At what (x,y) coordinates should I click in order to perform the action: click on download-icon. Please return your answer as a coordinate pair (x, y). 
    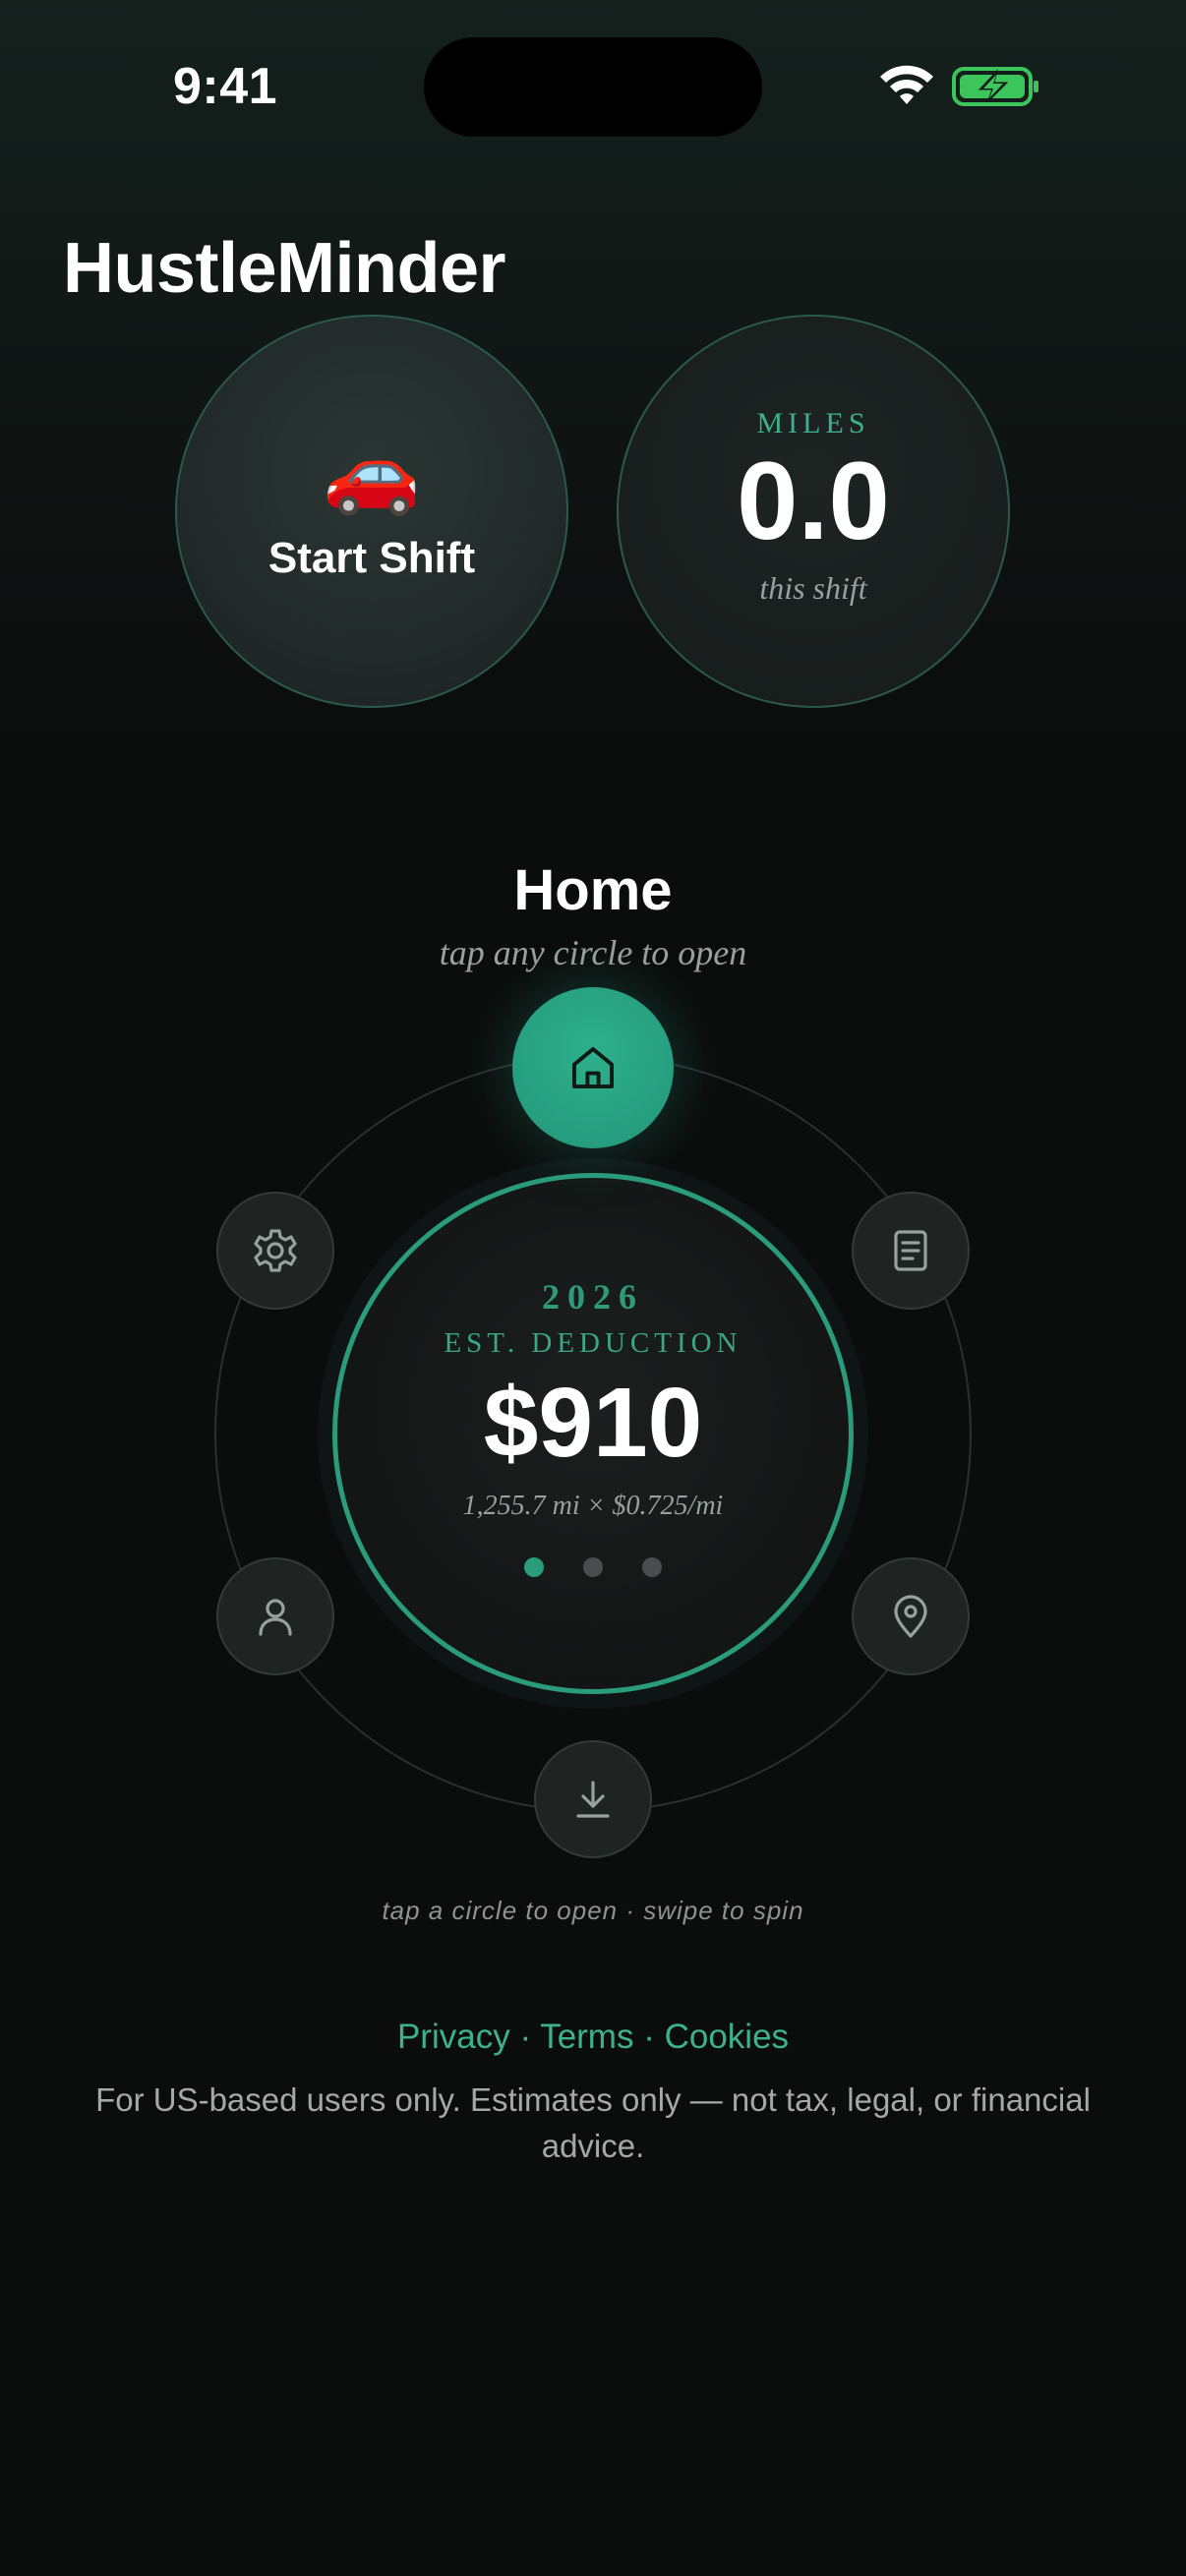
    Looking at the image, I should click on (593, 1799).